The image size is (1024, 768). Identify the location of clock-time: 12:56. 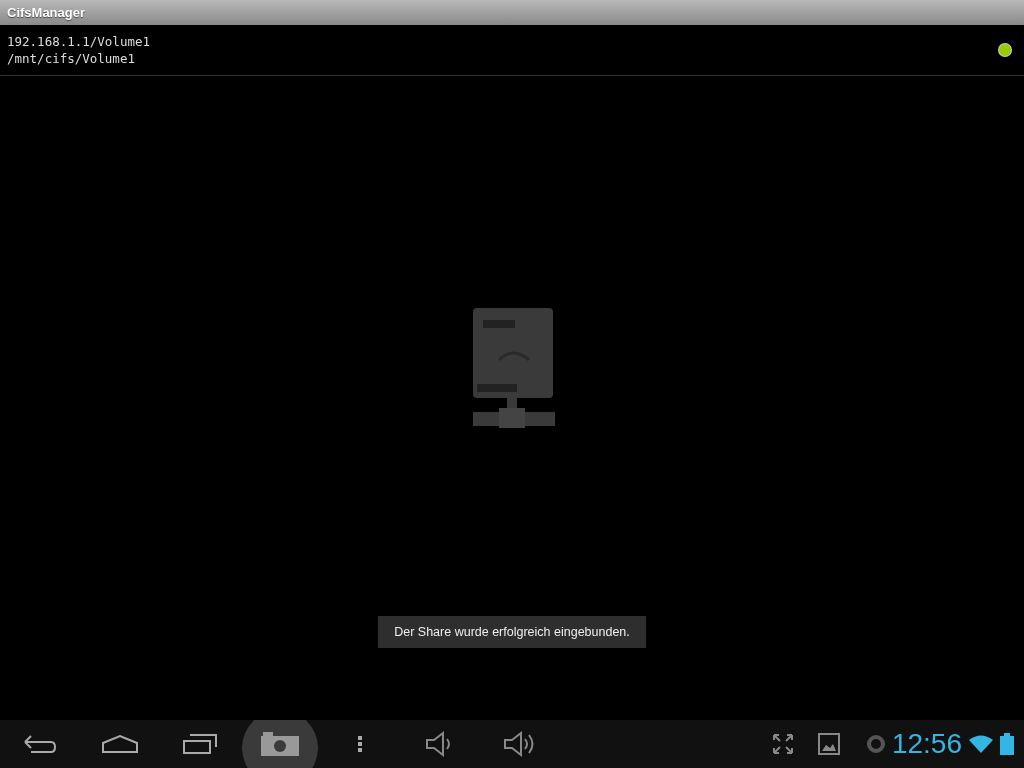
(926, 744).